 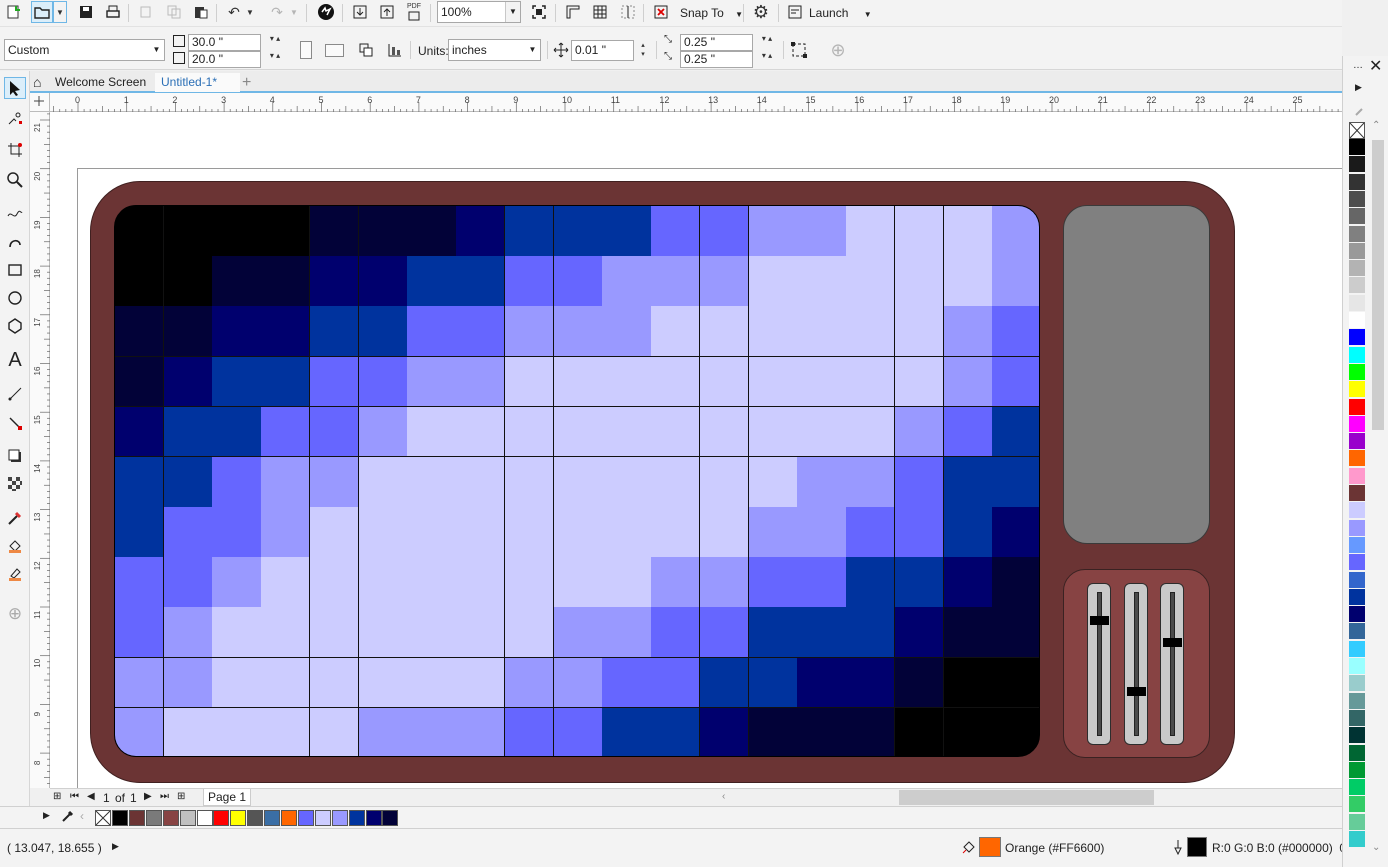 What do you see at coordinates (726, 59) in the screenshot?
I see `duplicate-distance-y-field: 0.25 " ▾ ▴` at bounding box center [726, 59].